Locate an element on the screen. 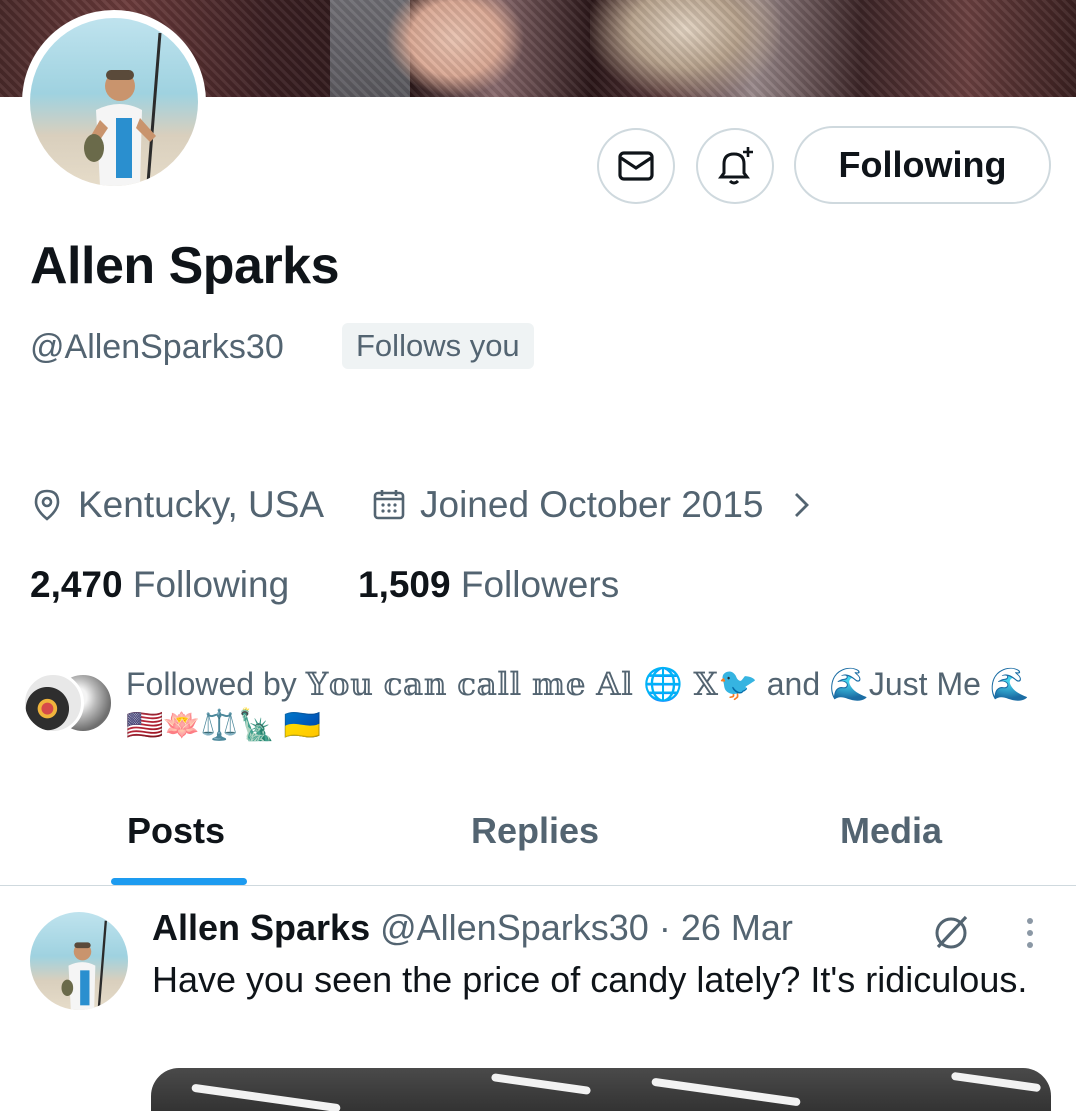 Image resolution: width=1076 pixels, height=1111 pixels. mail-icon is located at coordinates (636, 166).